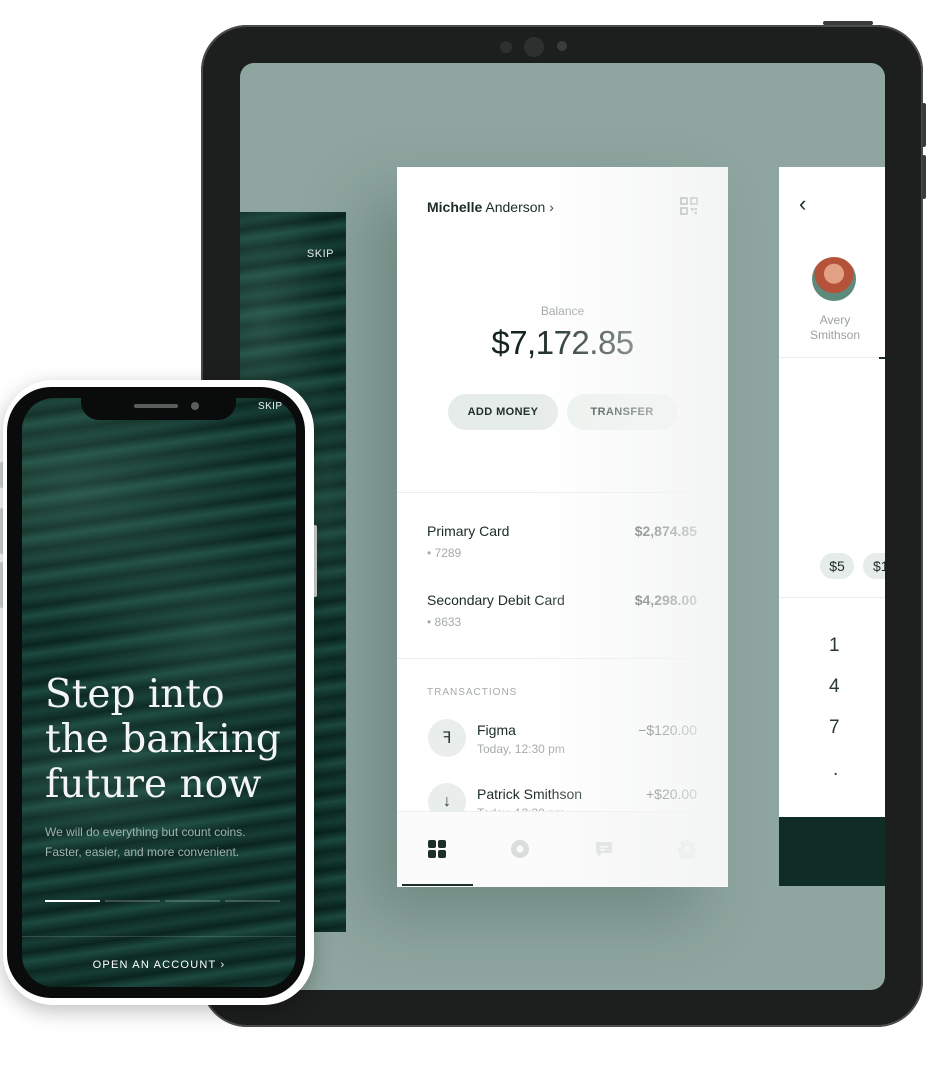 The image size is (926, 1080). I want to click on card-name: Secondary Debit Card, so click(496, 600).